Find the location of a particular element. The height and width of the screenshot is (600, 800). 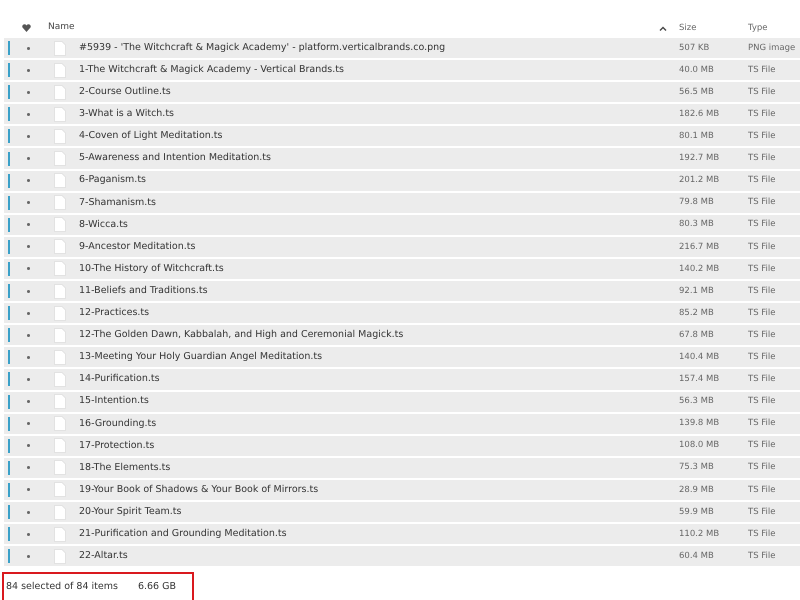

file-name: 3-What is a Witch.ts is located at coordinates (126, 114).